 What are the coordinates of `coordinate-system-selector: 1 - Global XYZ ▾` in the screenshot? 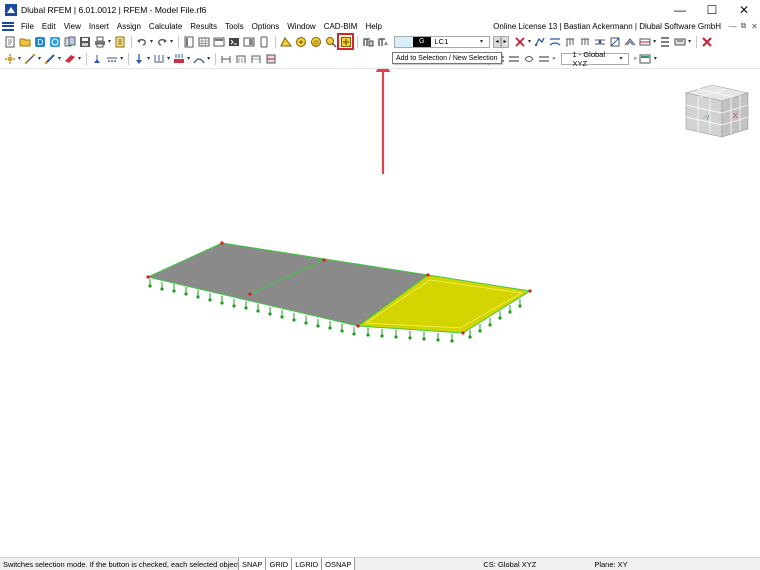 It's located at (595, 59).